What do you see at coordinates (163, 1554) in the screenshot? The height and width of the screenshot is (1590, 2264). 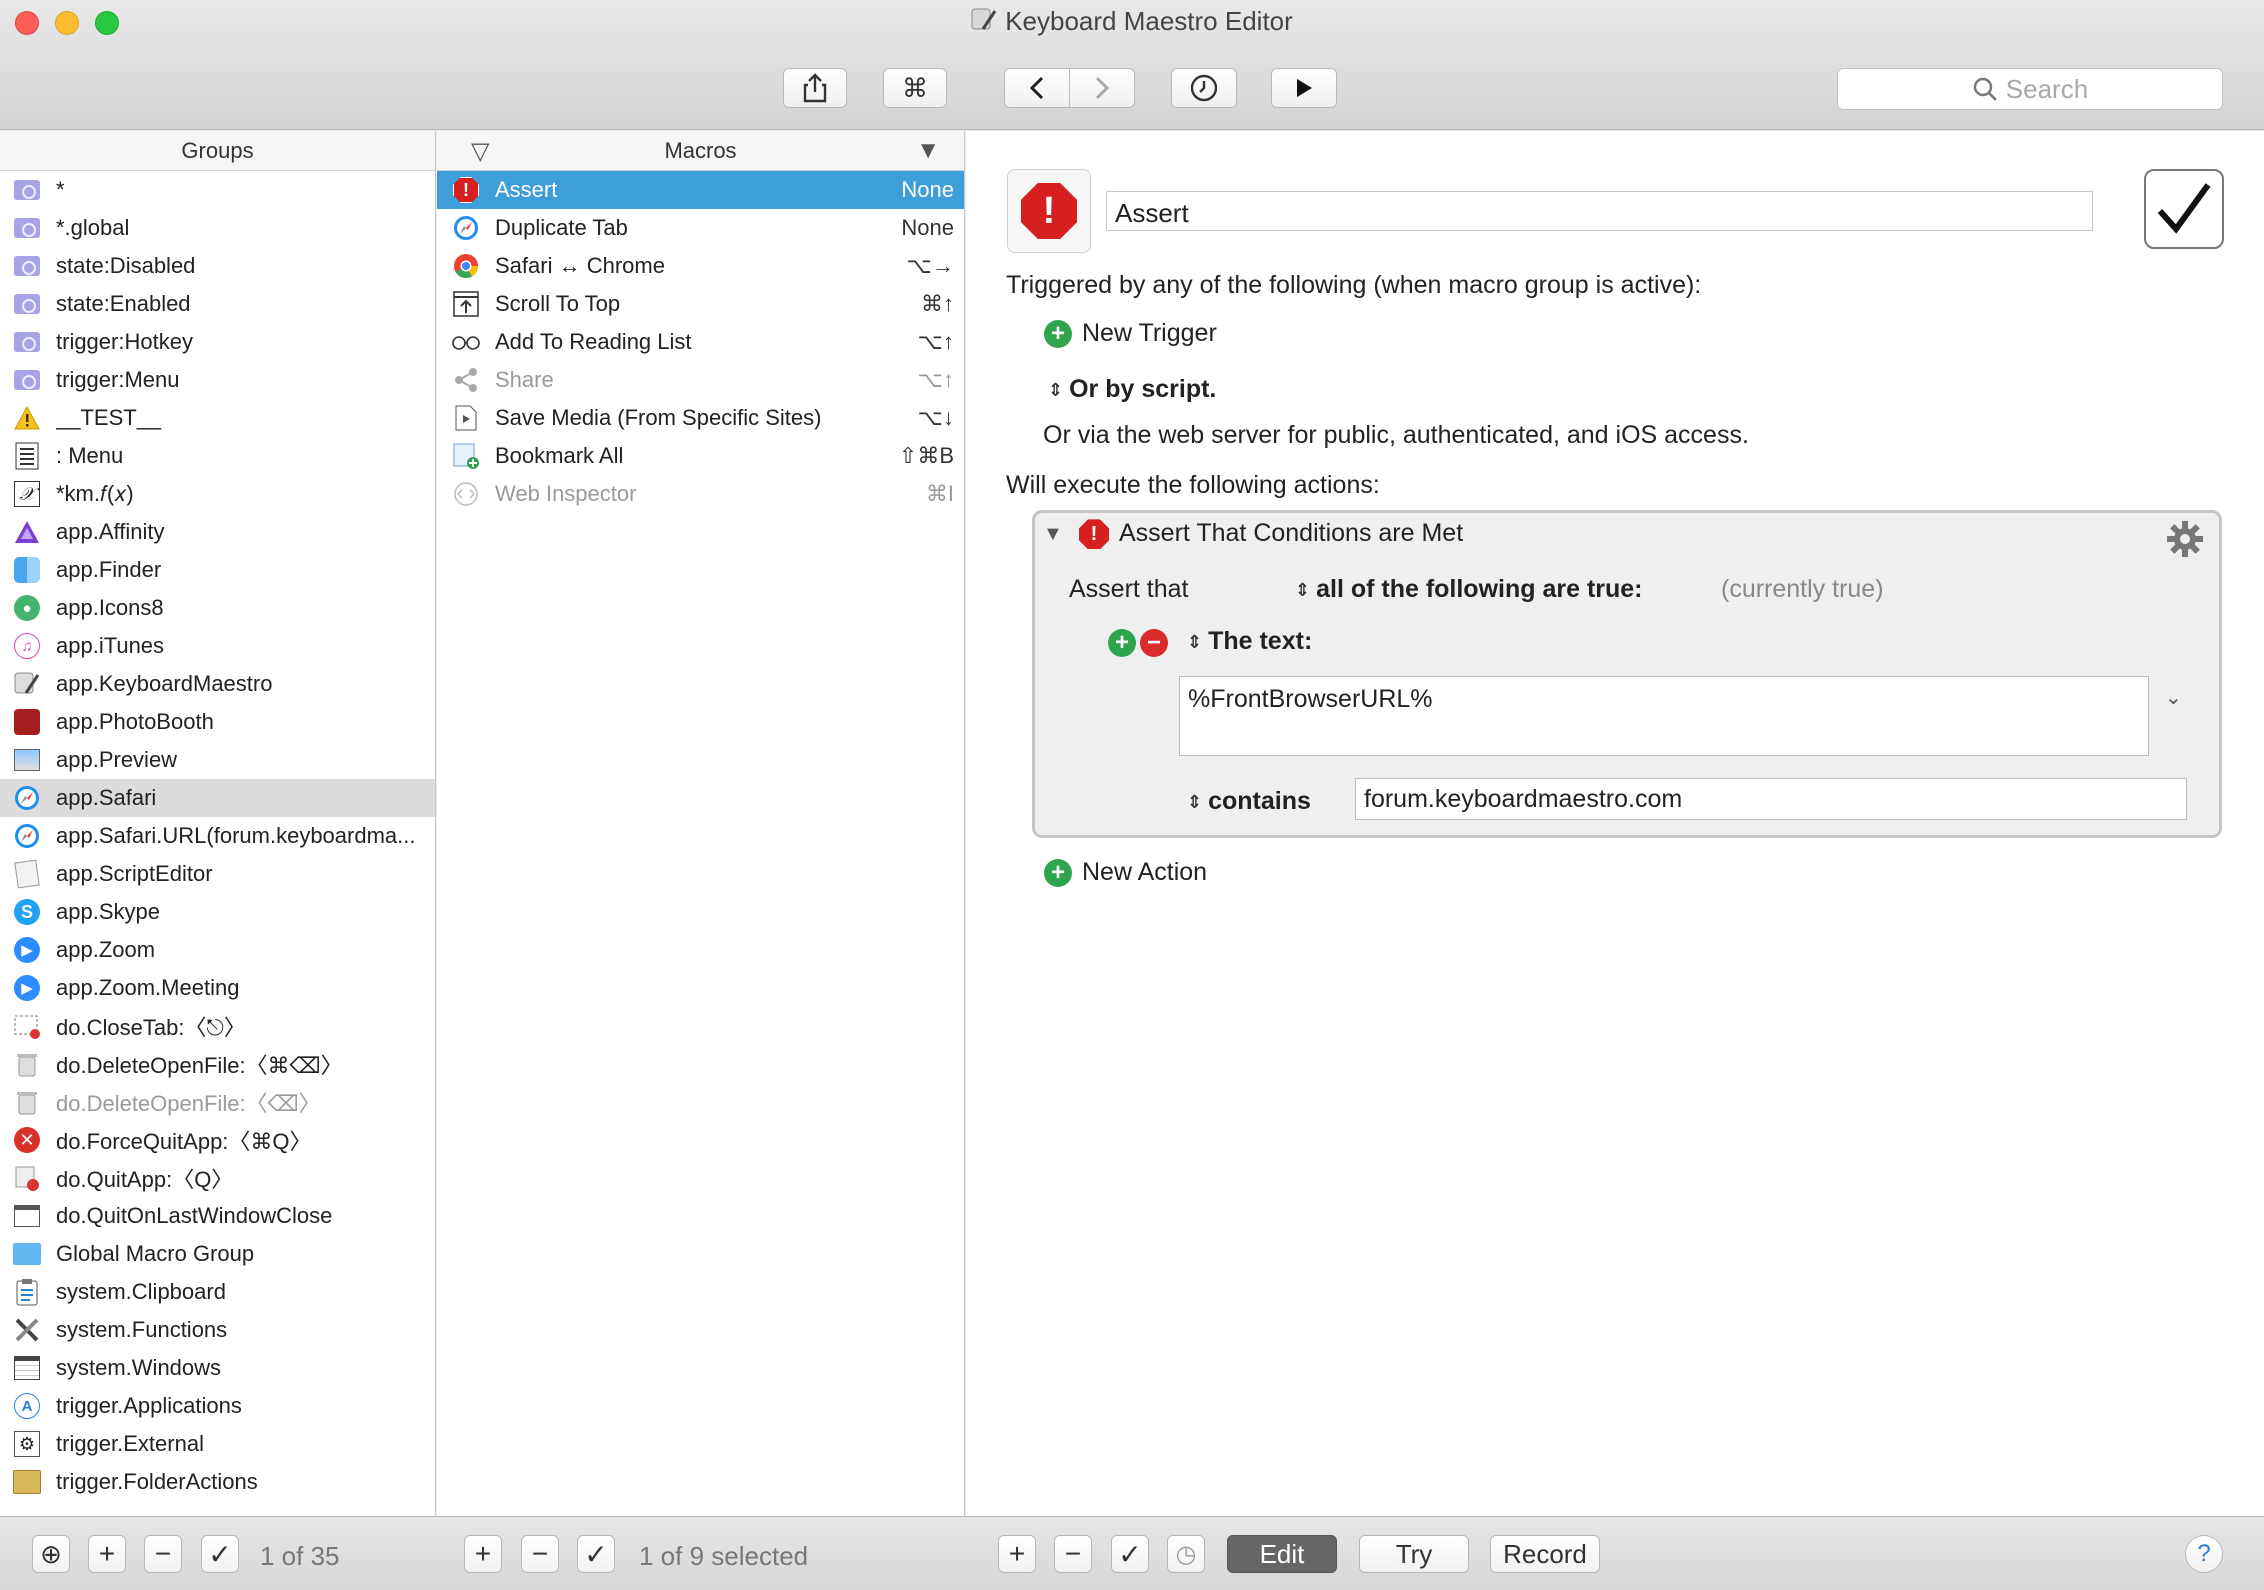 I see `remove-group-button: −` at bounding box center [163, 1554].